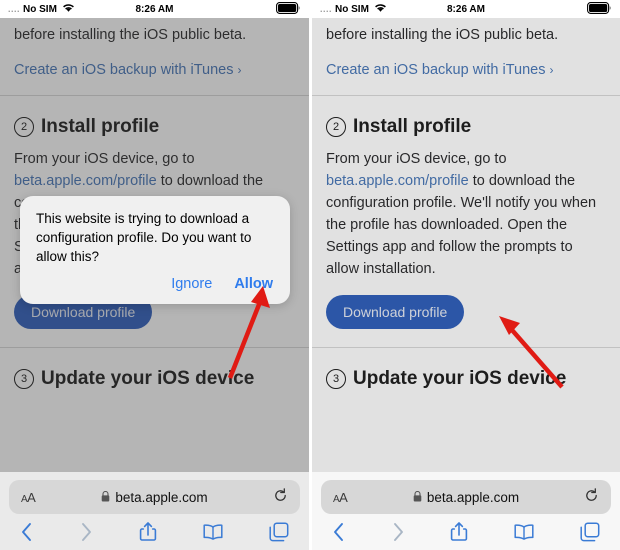 The image size is (620, 550). What do you see at coordinates (393, 9) in the screenshot?
I see `status-bar-left-2: .... No SIM` at bounding box center [393, 9].